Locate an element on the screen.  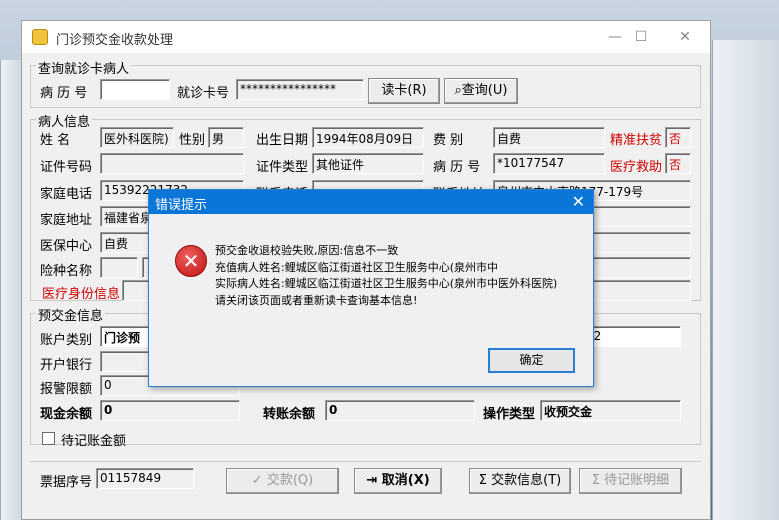
payment-info-button: Σ 交款信息(T) is located at coordinates (520, 481).